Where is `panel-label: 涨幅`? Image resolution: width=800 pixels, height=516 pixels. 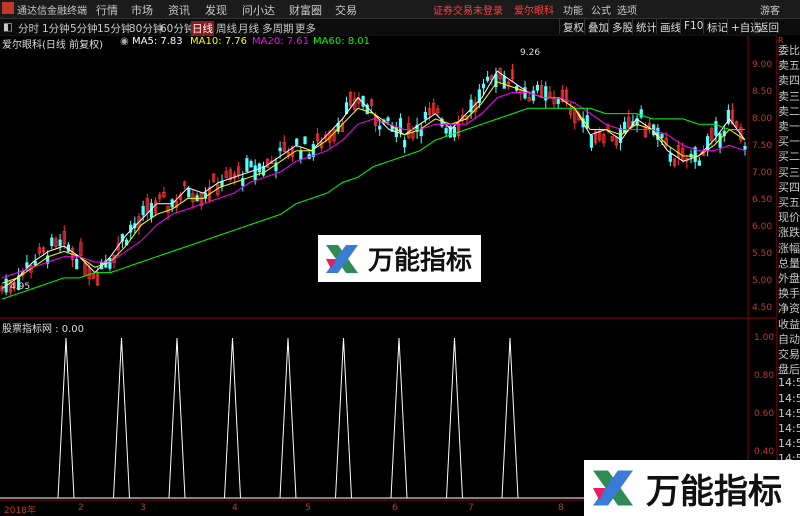 panel-label: 涨幅 is located at coordinates (789, 248).